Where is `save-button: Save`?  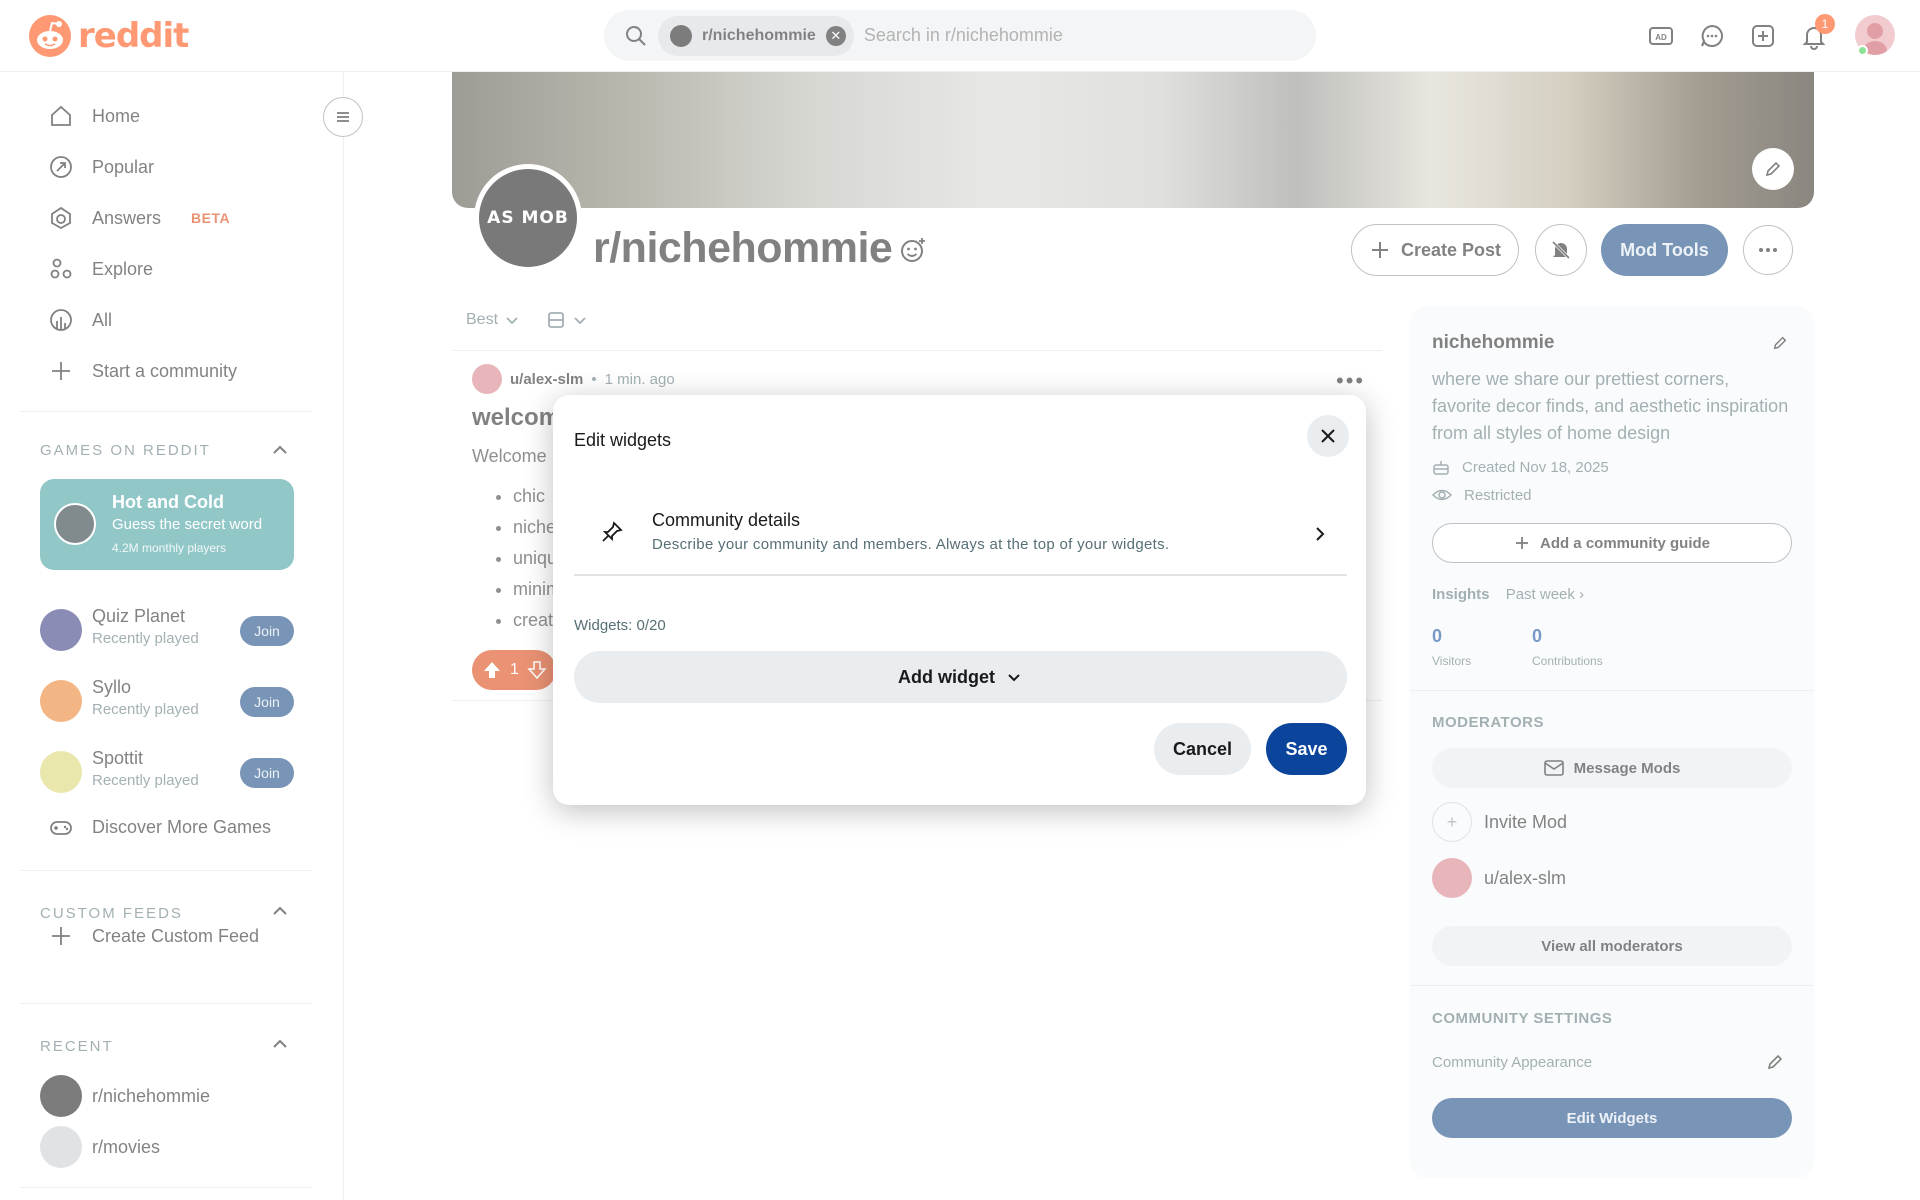
save-button: Save is located at coordinates (1306, 749).